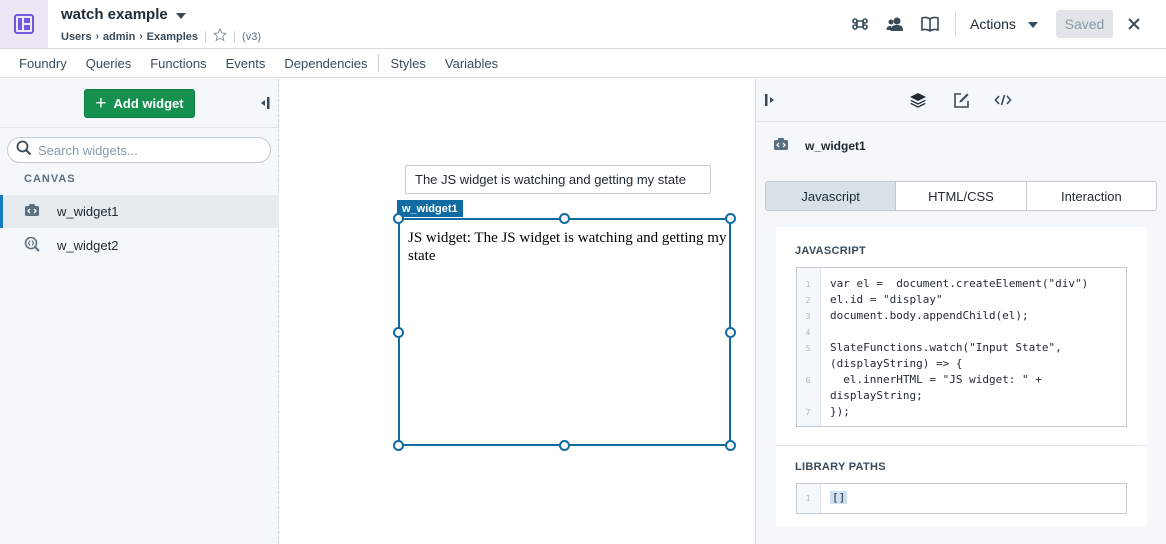 This screenshot has width=1166, height=544. What do you see at coordinates (961, 100) in the screenshot?
I see `edit-icon` at bounding box center [961, 100].